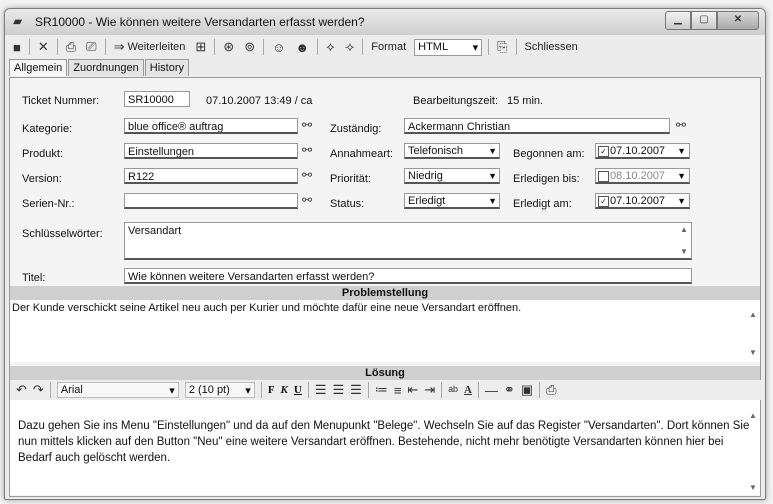 This screenshot has width=773, height=504. What do you see at coordinates (603, 176) in the screenshot?
I see `erledigen-checkbox` at bounding box center [603, 176].